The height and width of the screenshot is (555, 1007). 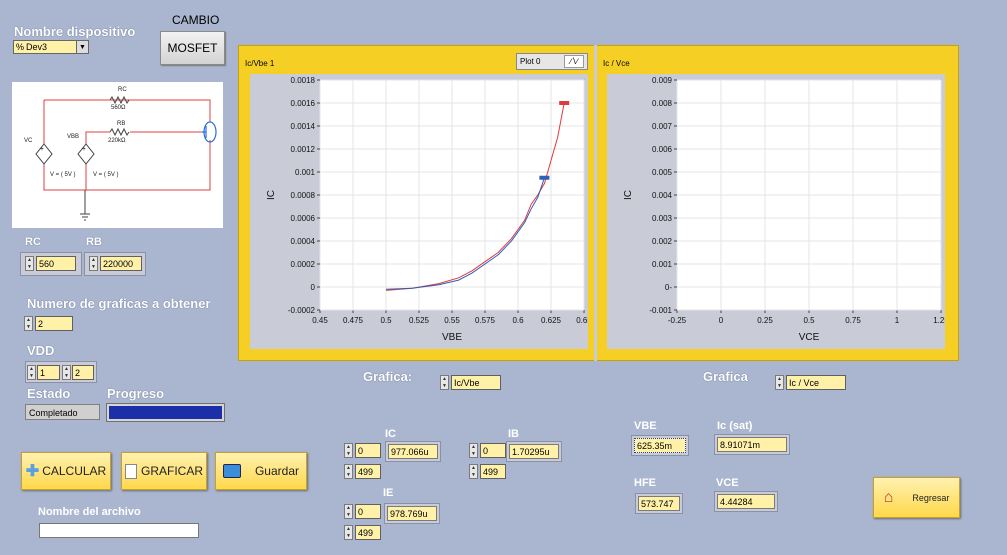 What do you see at coordinates (493, 450) in the screenshot?
I see `ib-index-1: 0` at bounding box center [493, 450].